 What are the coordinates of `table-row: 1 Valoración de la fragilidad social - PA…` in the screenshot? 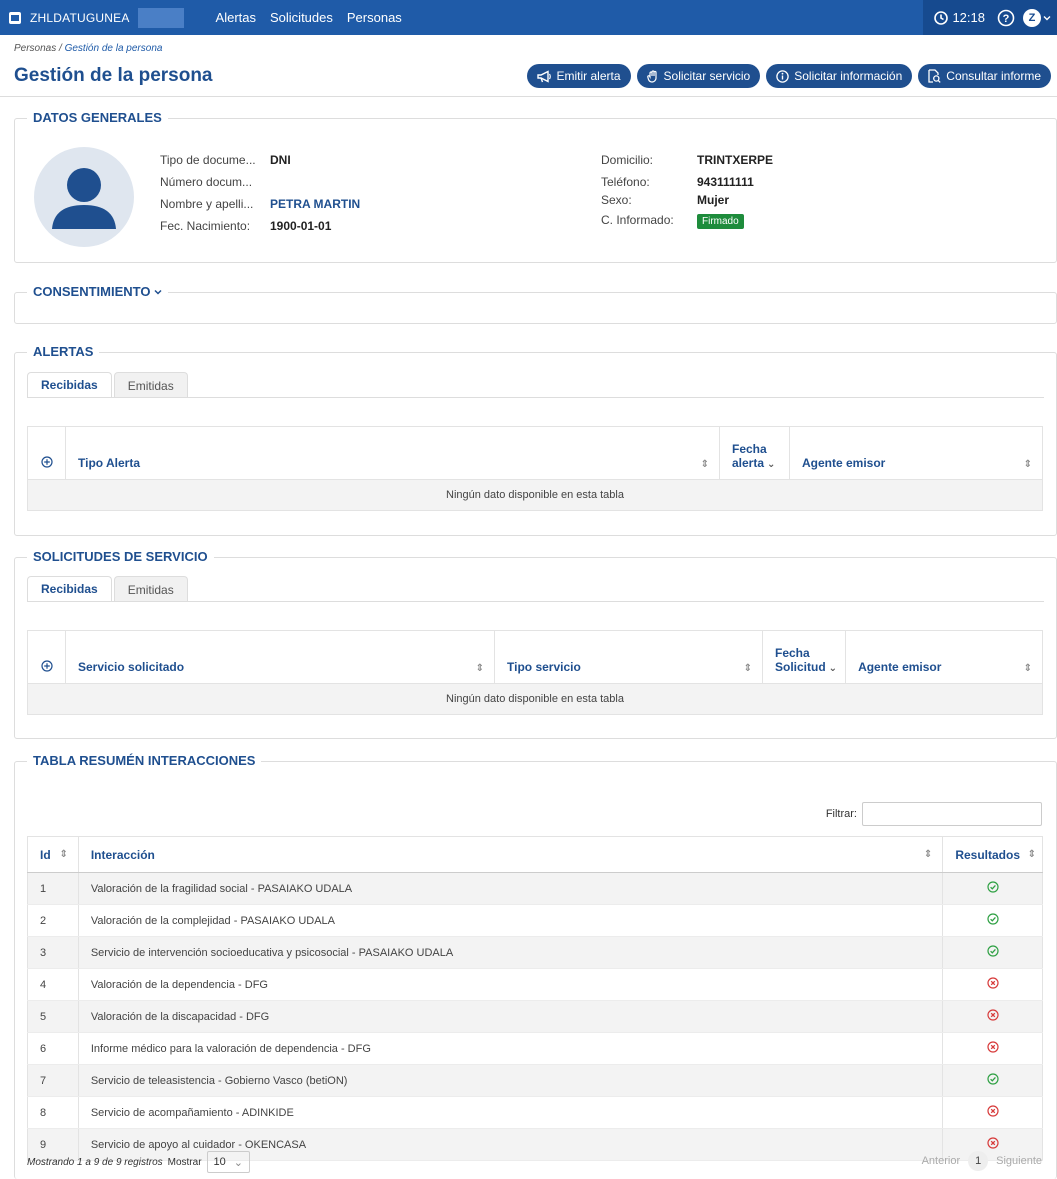 It's located at (535, 888).